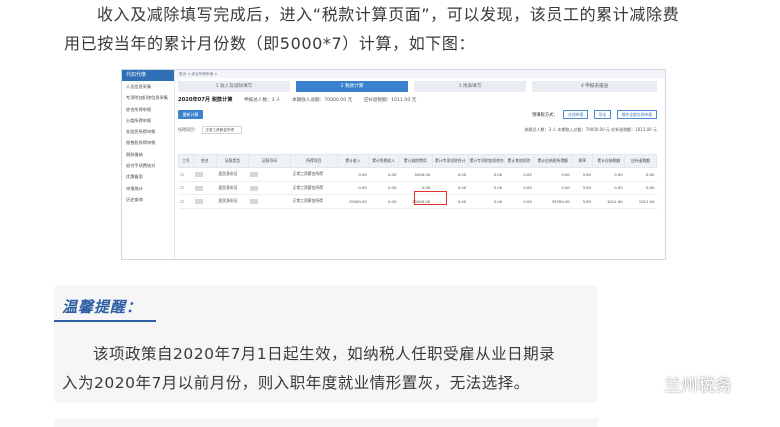 The width and height of the screenshot is (780, 427). Describe the element at coordinates (148, 199) in the screenshot. I see `sidebar-item: 历史查询` at that location.